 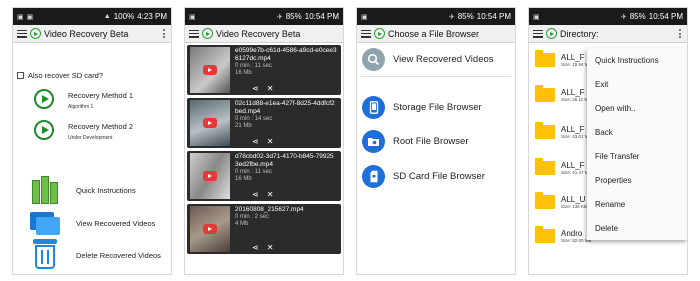 What do you see at coordinates (106, 190) in the screenshot?
I see `action-label: Quick Instructions` at bounding box center [106, 190].